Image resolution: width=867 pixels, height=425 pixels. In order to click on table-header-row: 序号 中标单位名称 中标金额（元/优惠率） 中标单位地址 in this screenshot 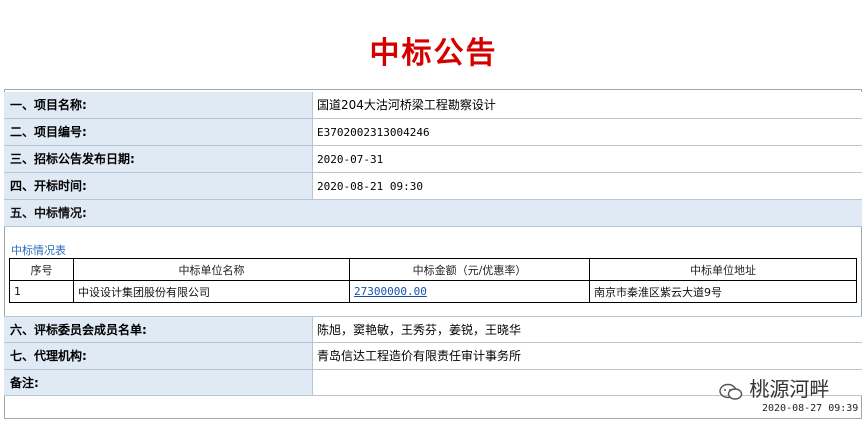, I will do `click(433, 269)`.